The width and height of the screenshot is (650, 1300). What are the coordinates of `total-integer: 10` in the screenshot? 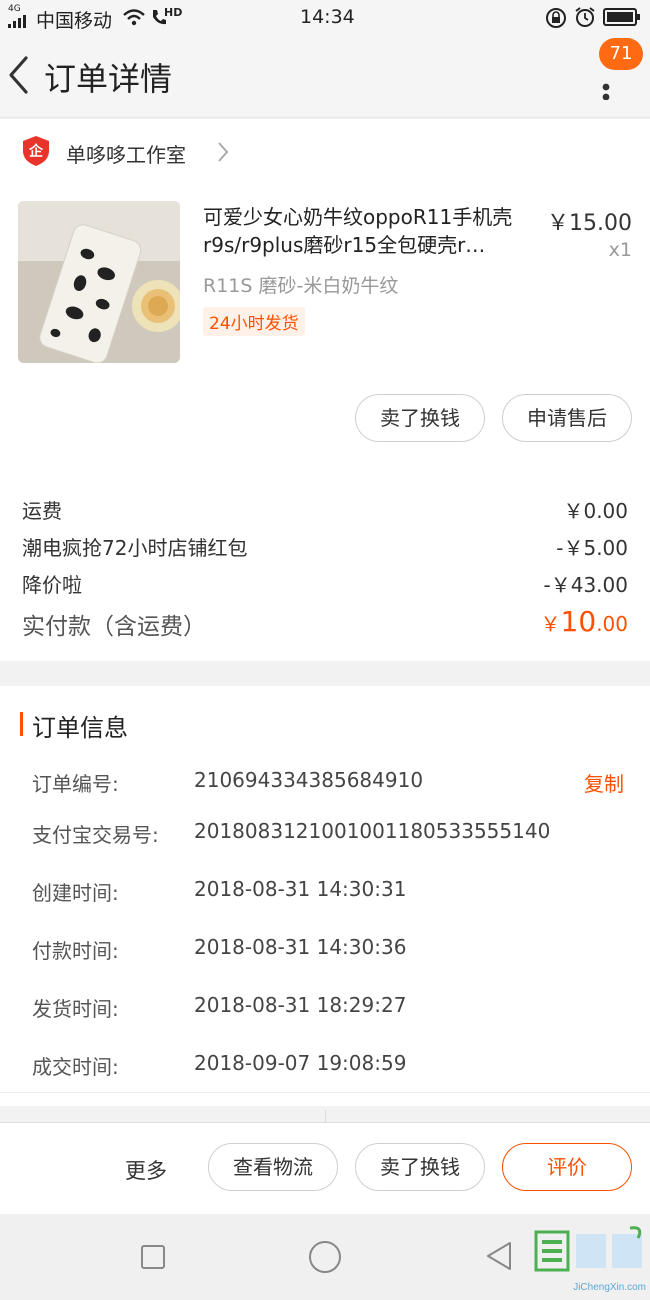 It's located at (578, 621).